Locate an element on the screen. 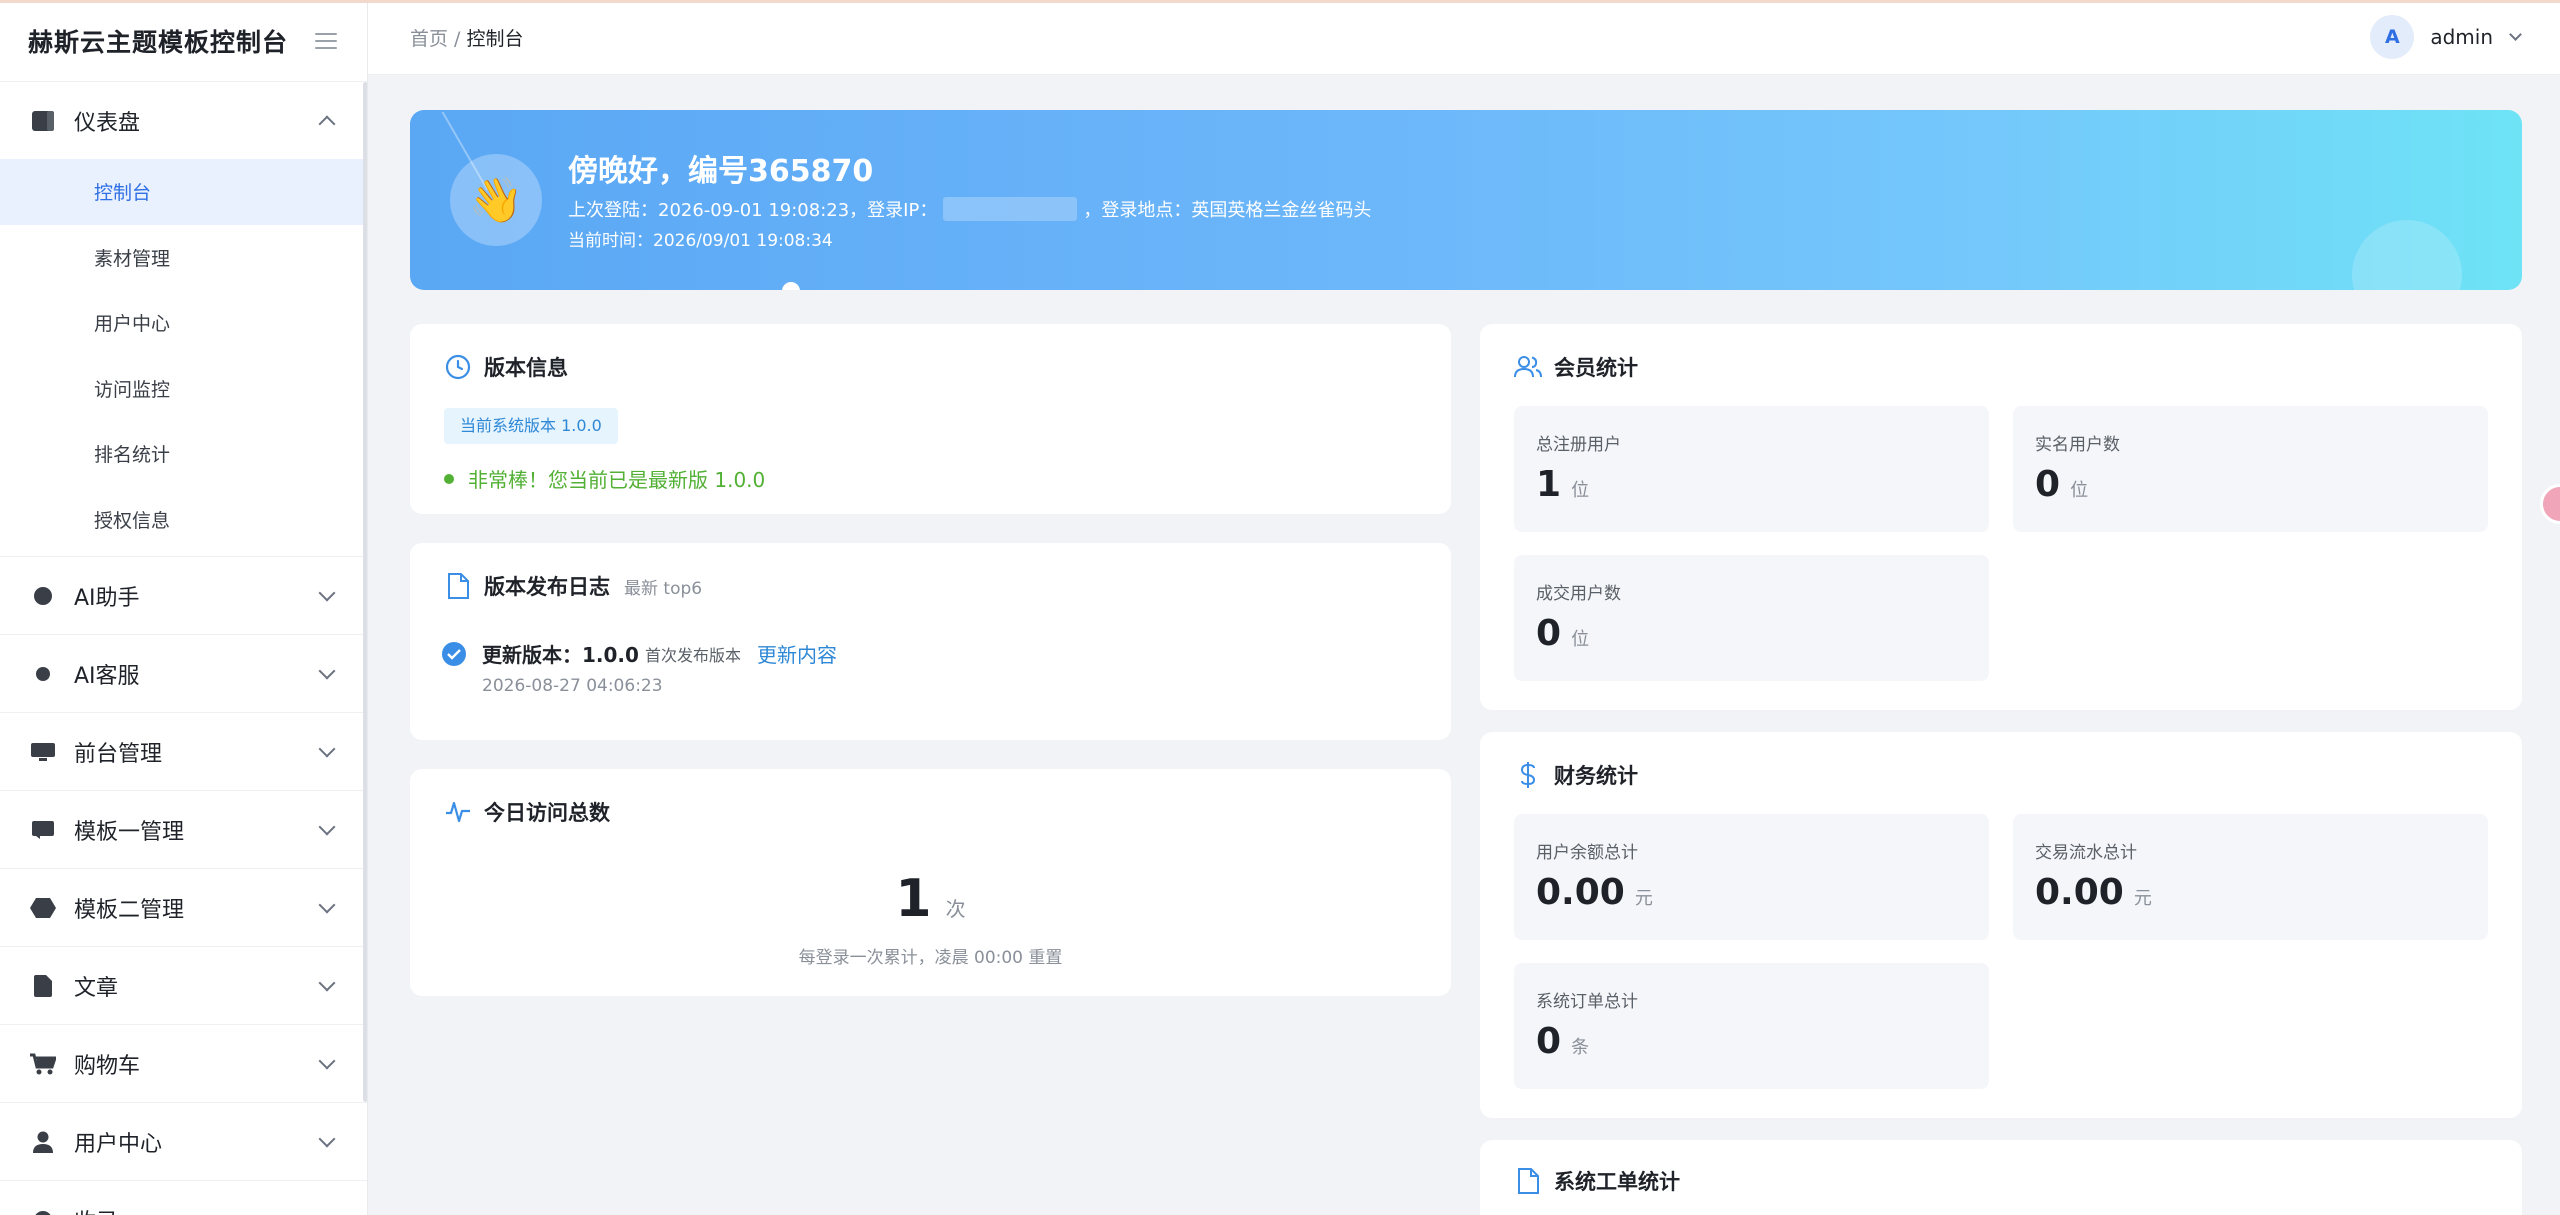 The image size is (2560, 1215). changelog-date: 2026-08-27 04:06:23 is located at coordinates (572, 686).